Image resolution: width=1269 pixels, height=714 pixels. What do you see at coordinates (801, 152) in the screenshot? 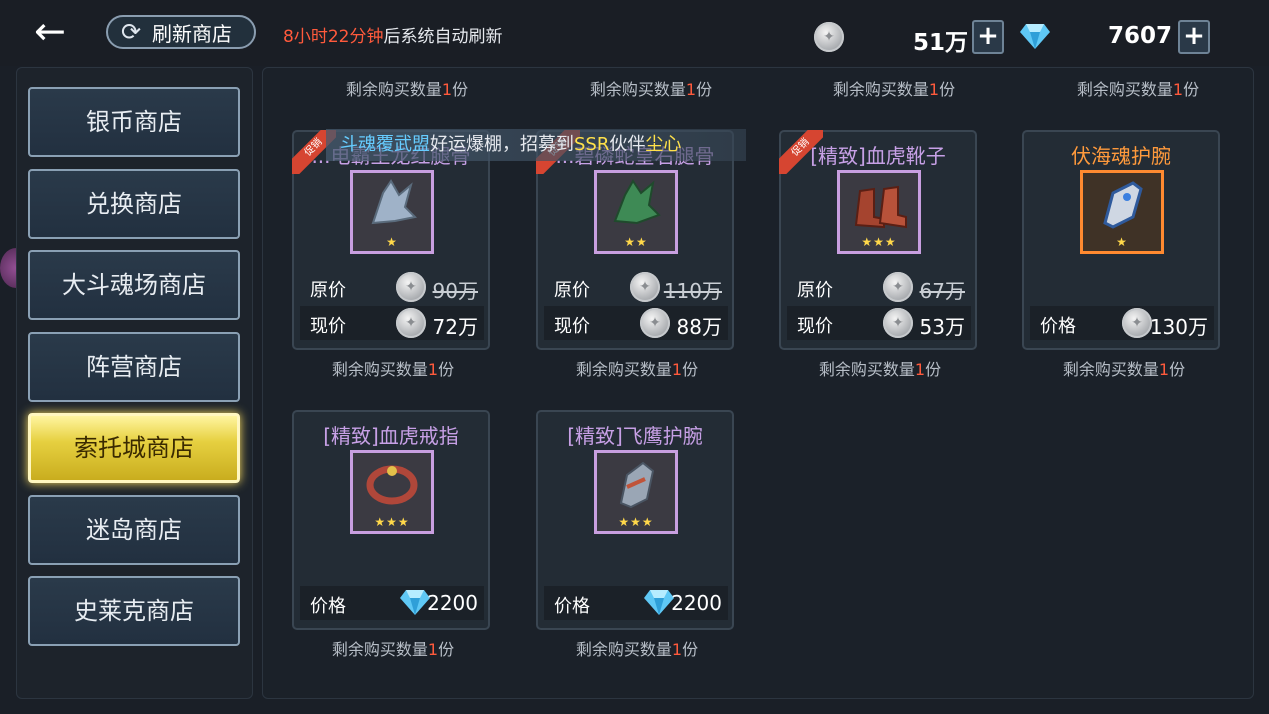
I see `sale-ribbon: 促销` at bounding box center [801, 152].